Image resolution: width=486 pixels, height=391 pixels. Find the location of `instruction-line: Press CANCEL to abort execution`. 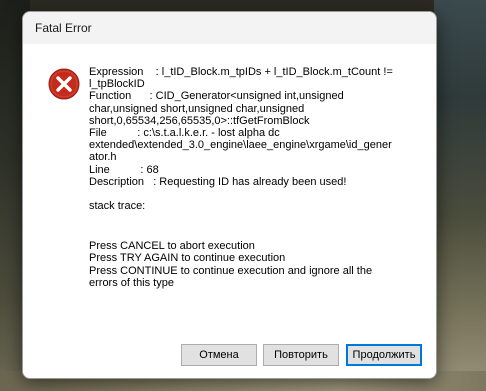

instruction-line: Press CANCEL to abort execution is located at coordinates (172, 246).